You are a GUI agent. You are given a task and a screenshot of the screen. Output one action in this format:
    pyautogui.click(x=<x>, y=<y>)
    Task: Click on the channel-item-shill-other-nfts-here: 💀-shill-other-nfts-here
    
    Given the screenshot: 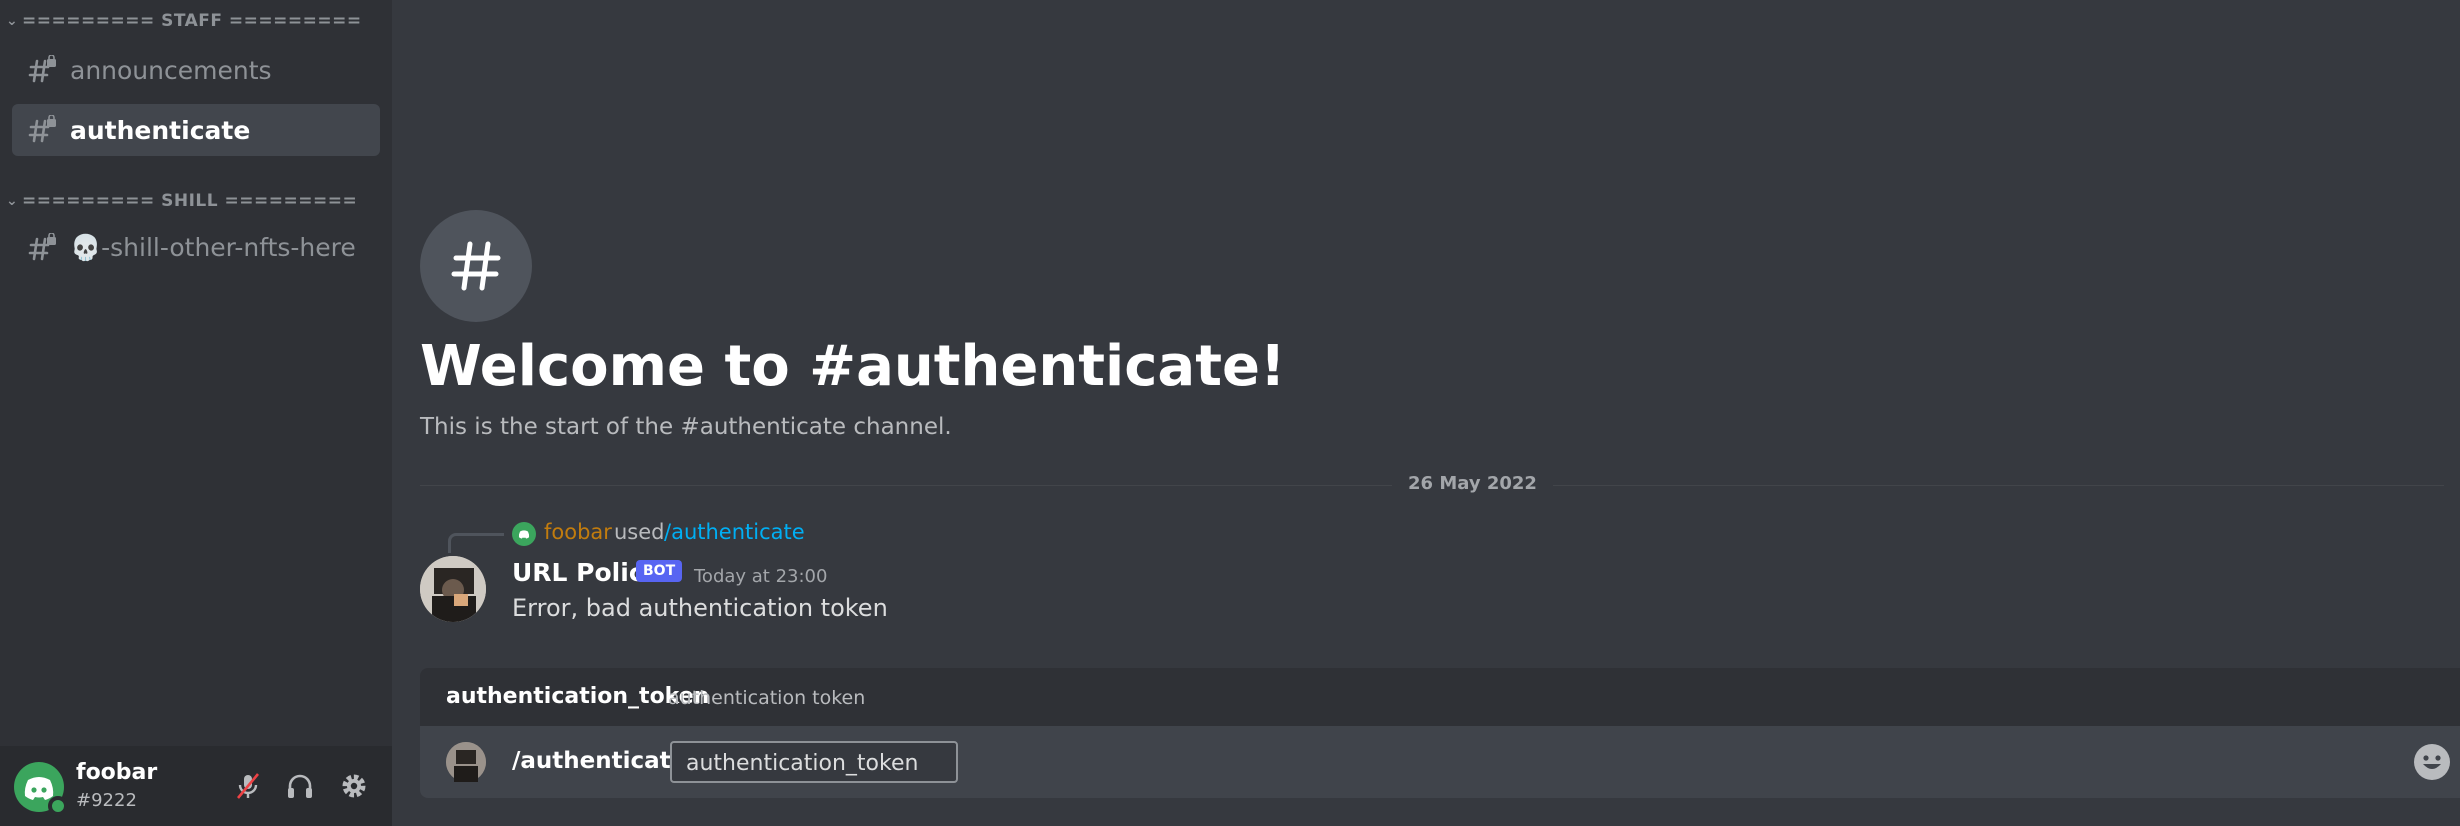 What is the action you would take?
    pyautogui.click(x=196, y=248)
    